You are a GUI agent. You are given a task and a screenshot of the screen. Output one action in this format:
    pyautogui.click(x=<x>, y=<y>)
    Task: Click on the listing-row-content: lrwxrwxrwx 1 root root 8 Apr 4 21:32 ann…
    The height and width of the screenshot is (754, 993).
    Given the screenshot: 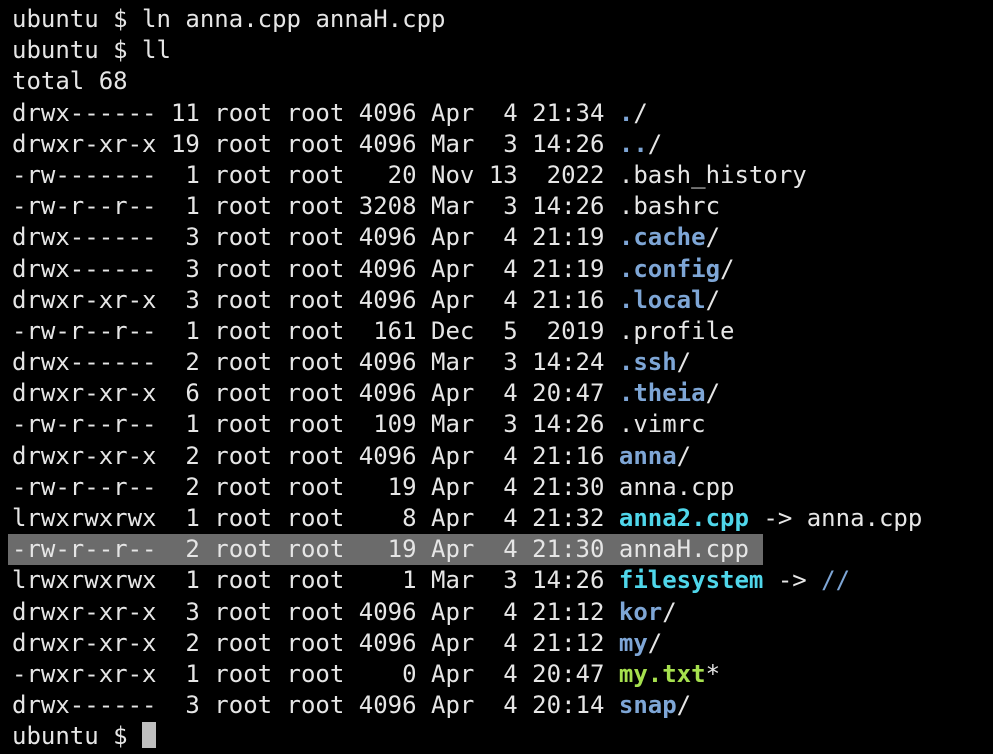 What is the action you would take?
    pyautogui.click(x=467, y=518)
    